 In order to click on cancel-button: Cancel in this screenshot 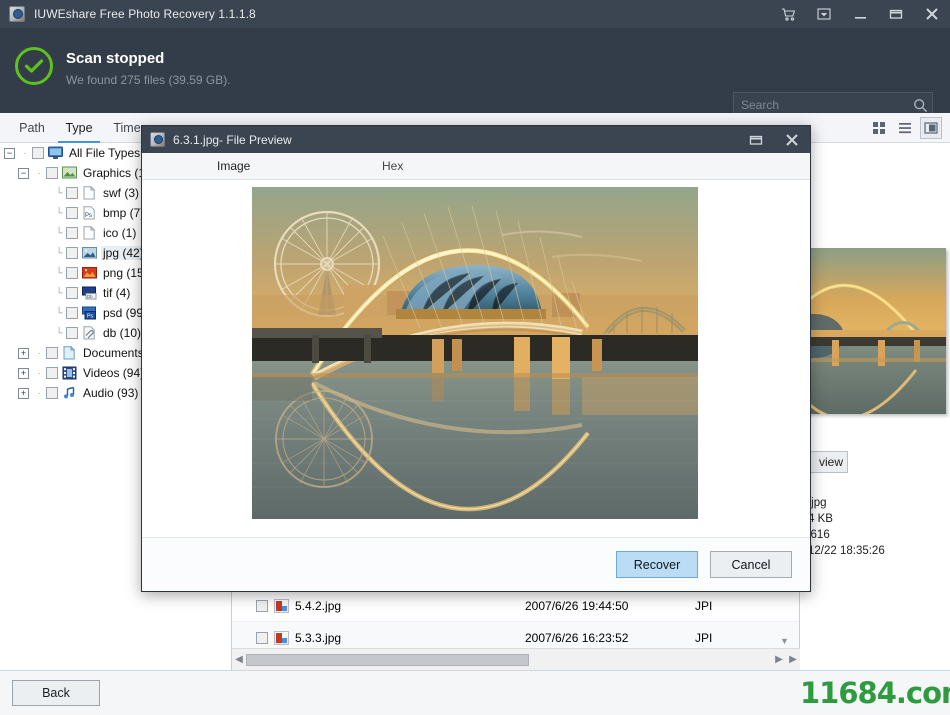, I will do `click(751, 564)`.